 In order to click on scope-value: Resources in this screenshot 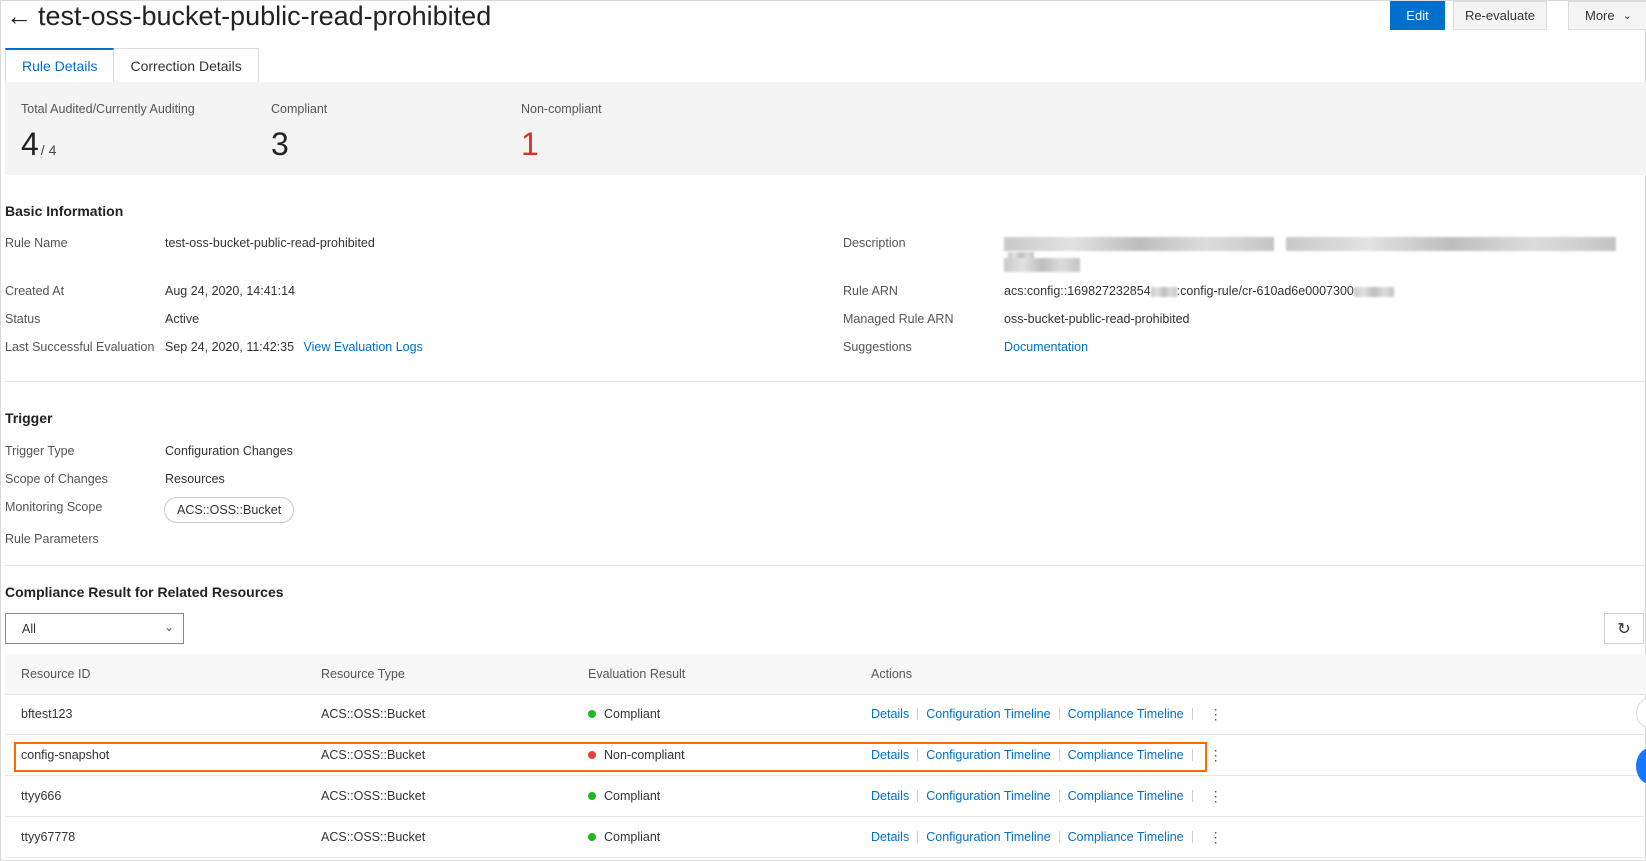, I will do `click(195, 479)`.